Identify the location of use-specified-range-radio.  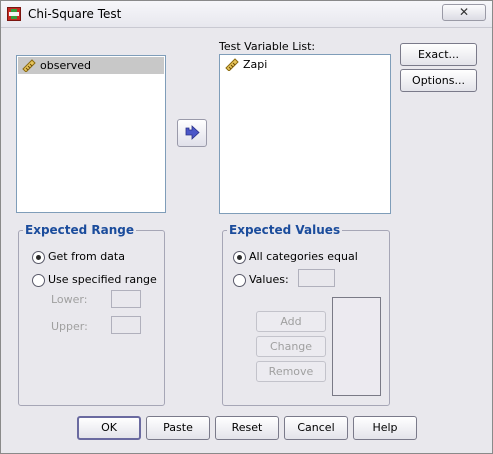
(38, 280).